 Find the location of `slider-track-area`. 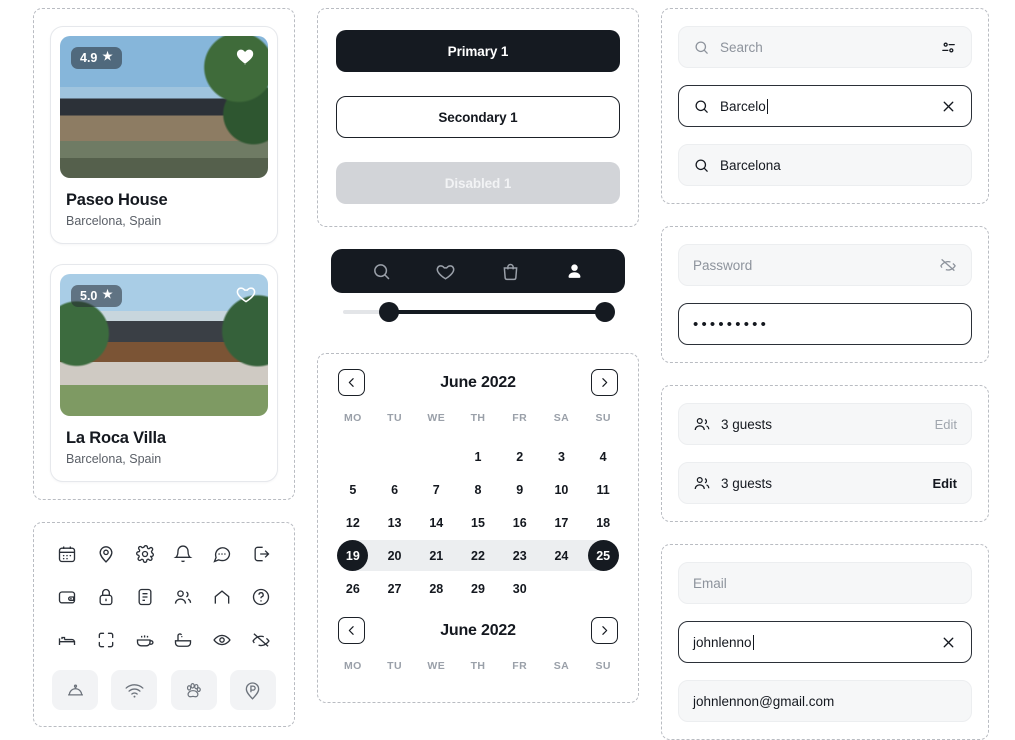

slider-track-area is located at coordinates (479, 312).